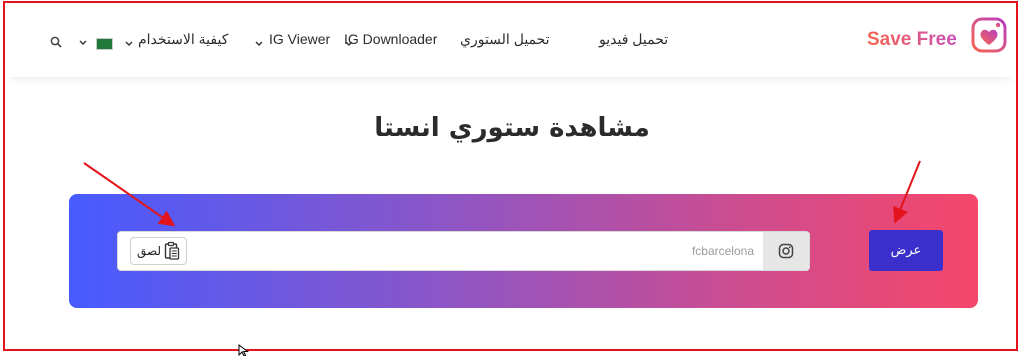 The width and height of the screenshot is (1024, 356). What do you see at coordinates (104, 44) in the screenshot?
I see `saudi-flag-icon` at bounding box center [104, 44].